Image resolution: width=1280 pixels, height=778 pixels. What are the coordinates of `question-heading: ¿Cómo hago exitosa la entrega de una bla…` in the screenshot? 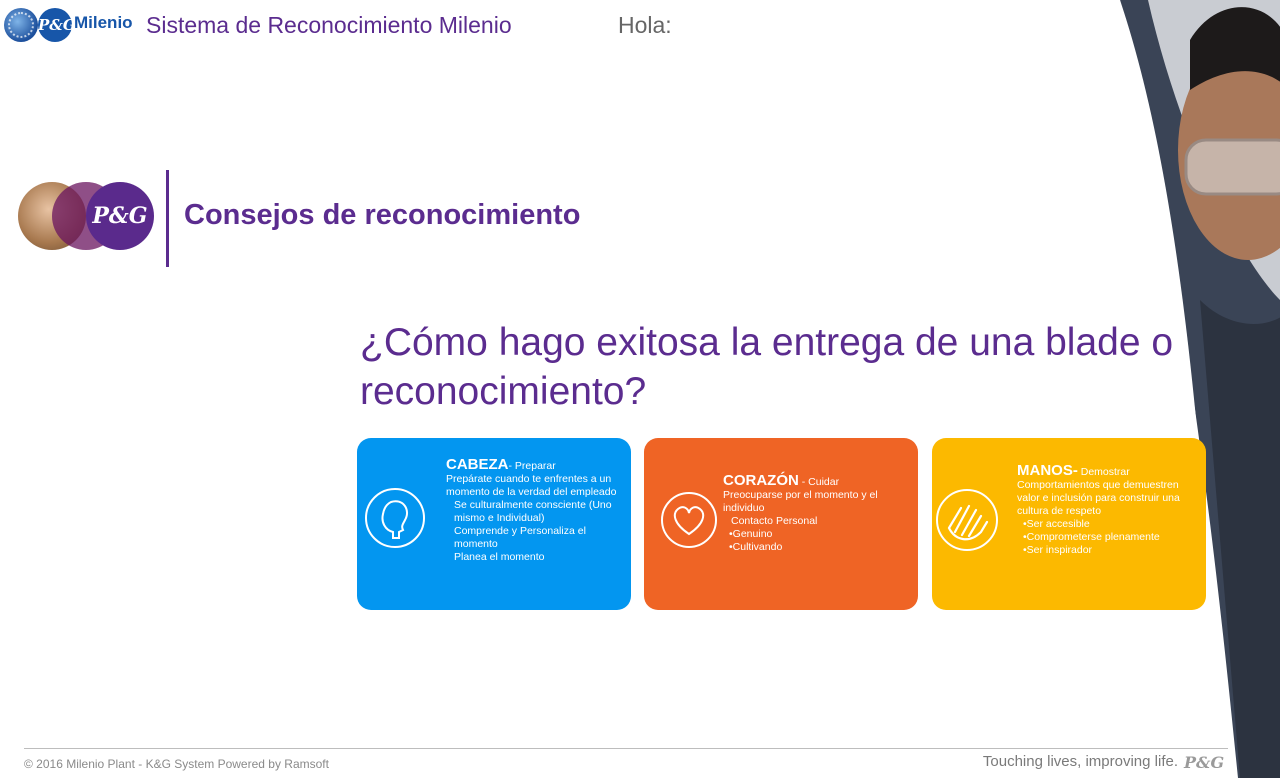 It's located at (767, 367).